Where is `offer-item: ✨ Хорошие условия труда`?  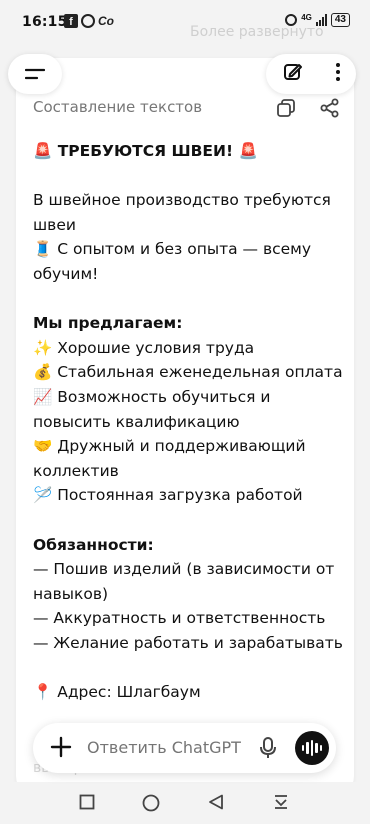 offer-item: ✨ Хорошие условия труда is located at coordinates (144, 347).